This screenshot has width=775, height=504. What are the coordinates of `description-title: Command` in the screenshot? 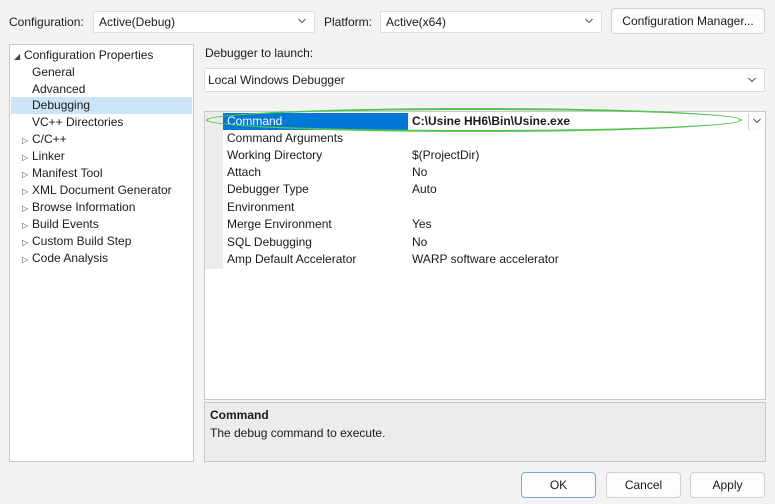 It's located at (239, 415).